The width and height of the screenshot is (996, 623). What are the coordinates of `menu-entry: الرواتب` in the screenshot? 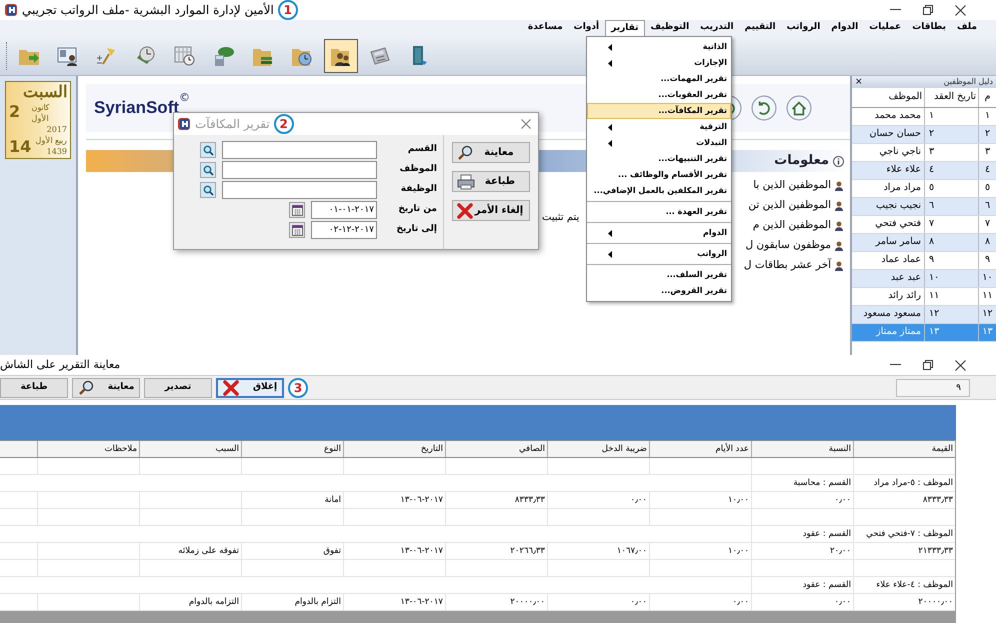 It's located at (659, 254).